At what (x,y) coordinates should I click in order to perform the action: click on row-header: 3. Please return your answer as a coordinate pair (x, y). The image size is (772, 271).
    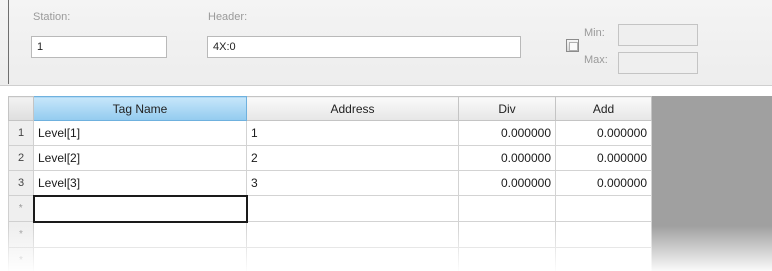
    Looking at the image, I should click on (21, 183).